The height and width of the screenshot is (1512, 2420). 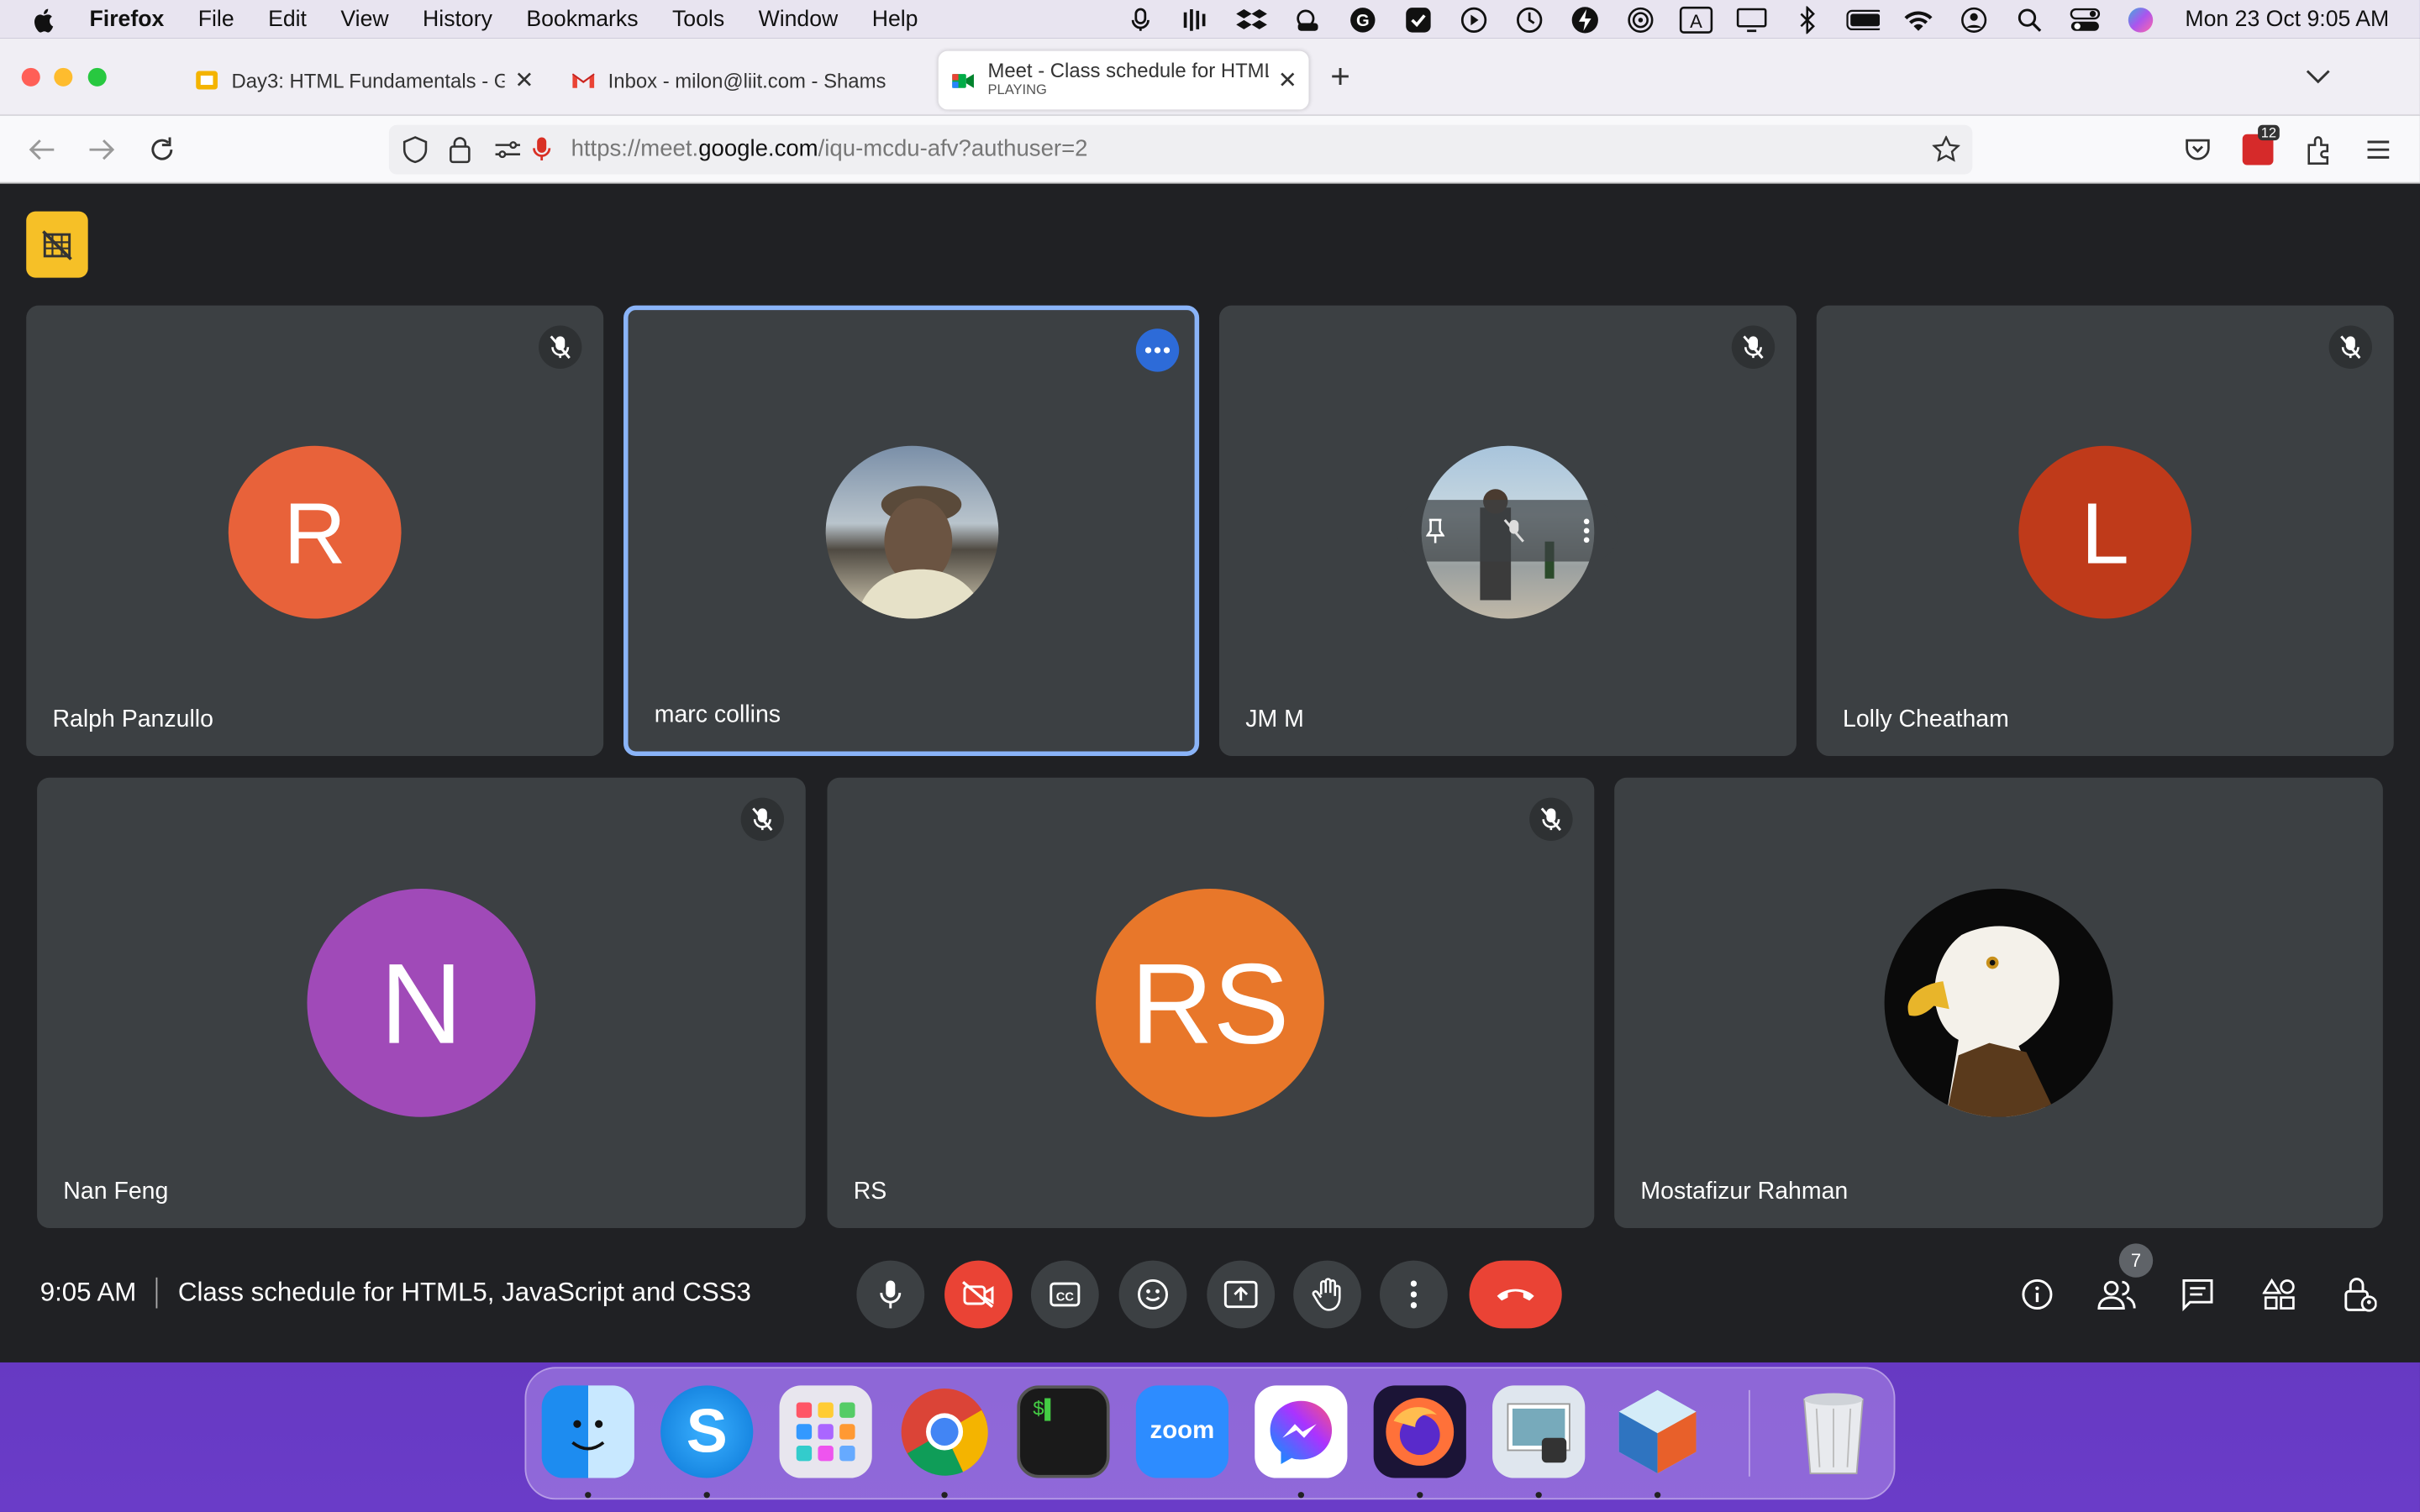 What do you see at coordinates (1514, 530) in the screenshot?
I see `mute-participant-icon` at bounding box center [1514, 530].